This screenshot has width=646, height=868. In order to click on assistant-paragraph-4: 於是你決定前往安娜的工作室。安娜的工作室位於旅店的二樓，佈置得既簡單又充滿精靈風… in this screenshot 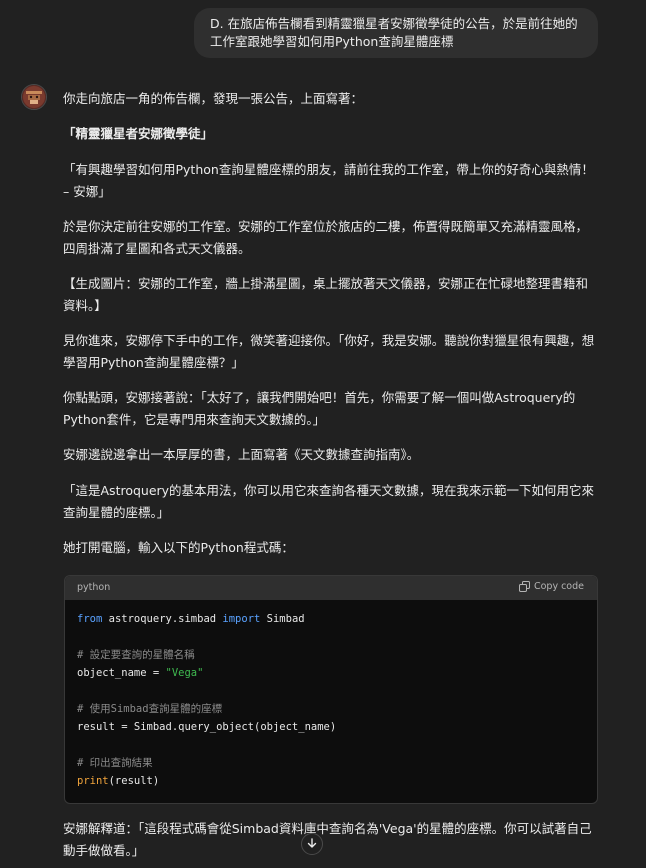, I will do `click(326, 237)`.